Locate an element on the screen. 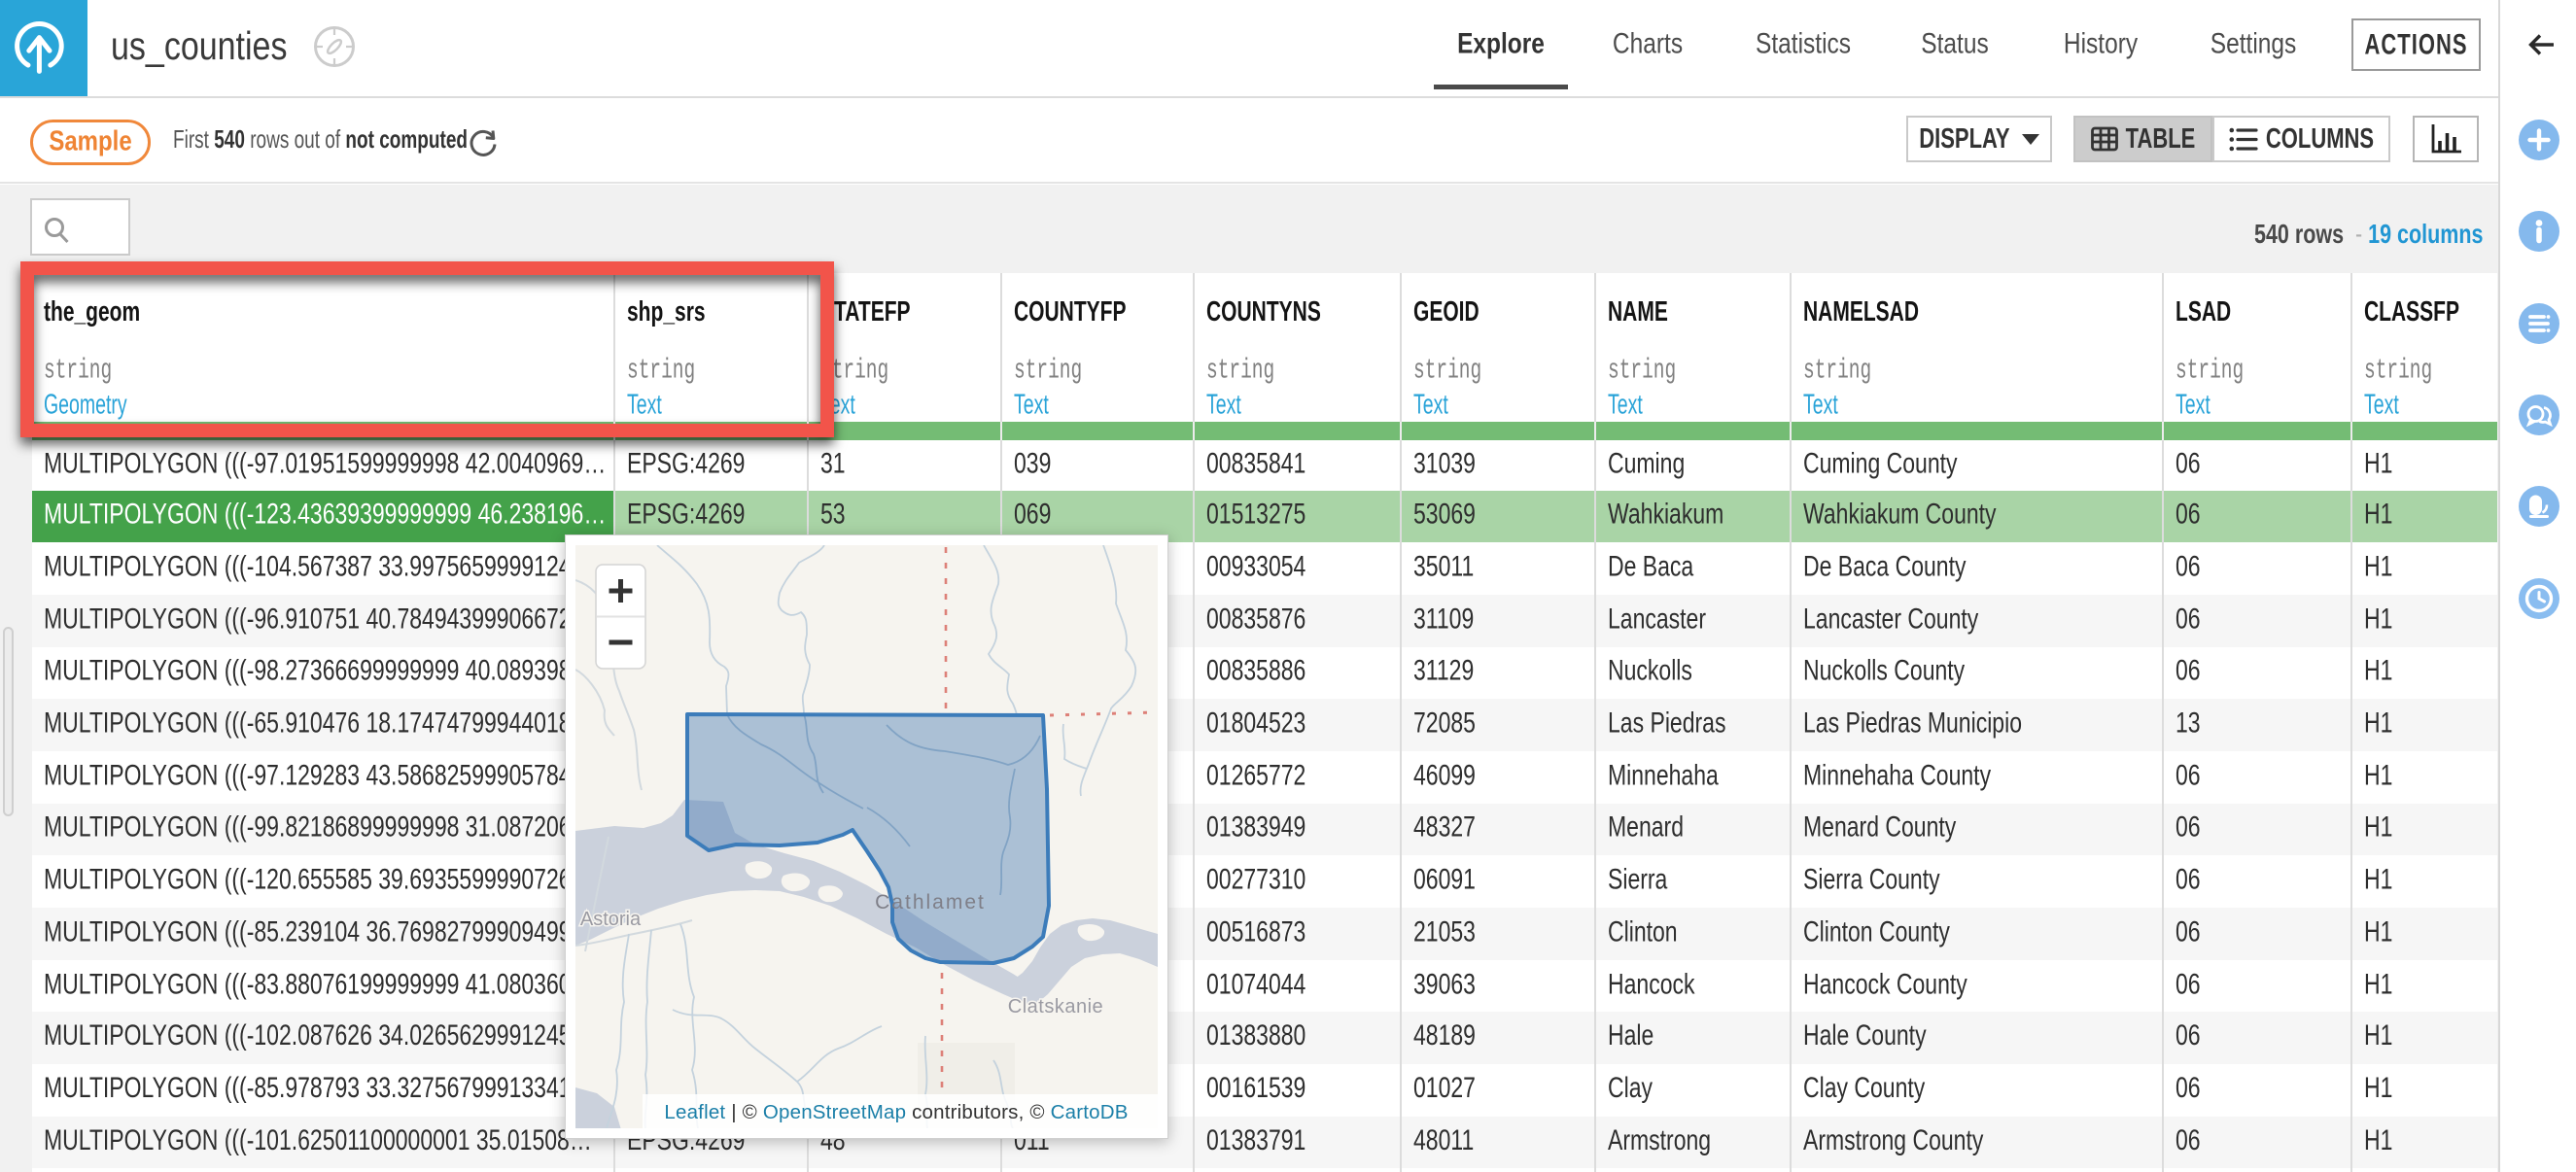 The width and height of the screenshot is (2576, 1172). svg-text: Clatskanie is located at coordinates (1055, 1007).